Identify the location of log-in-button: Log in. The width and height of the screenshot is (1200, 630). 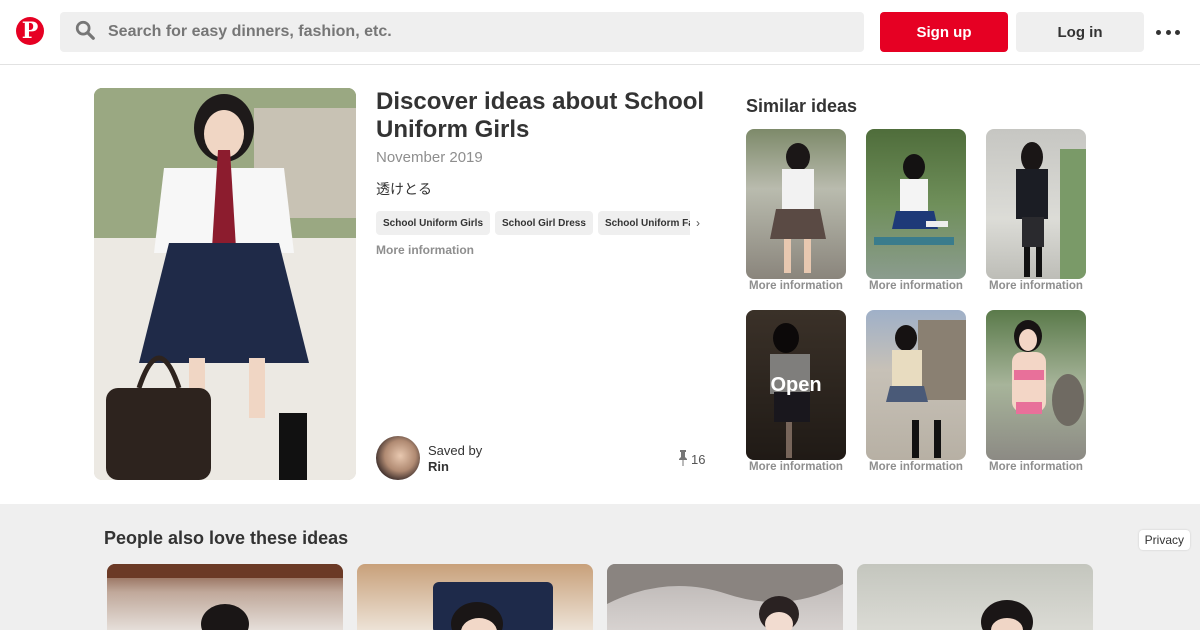
(1080, 32).